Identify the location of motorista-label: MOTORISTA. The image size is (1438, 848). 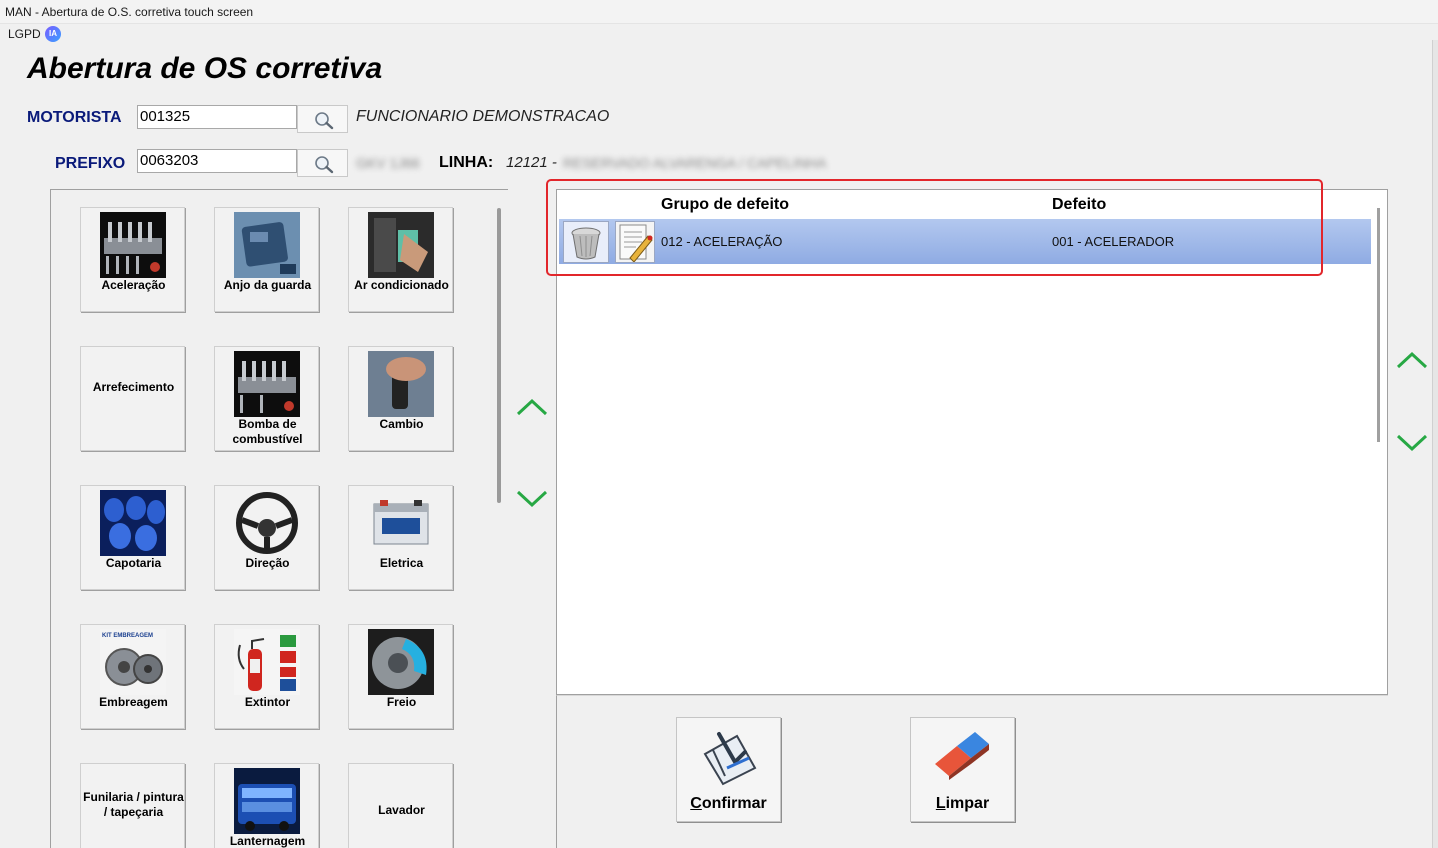
(74, 117).